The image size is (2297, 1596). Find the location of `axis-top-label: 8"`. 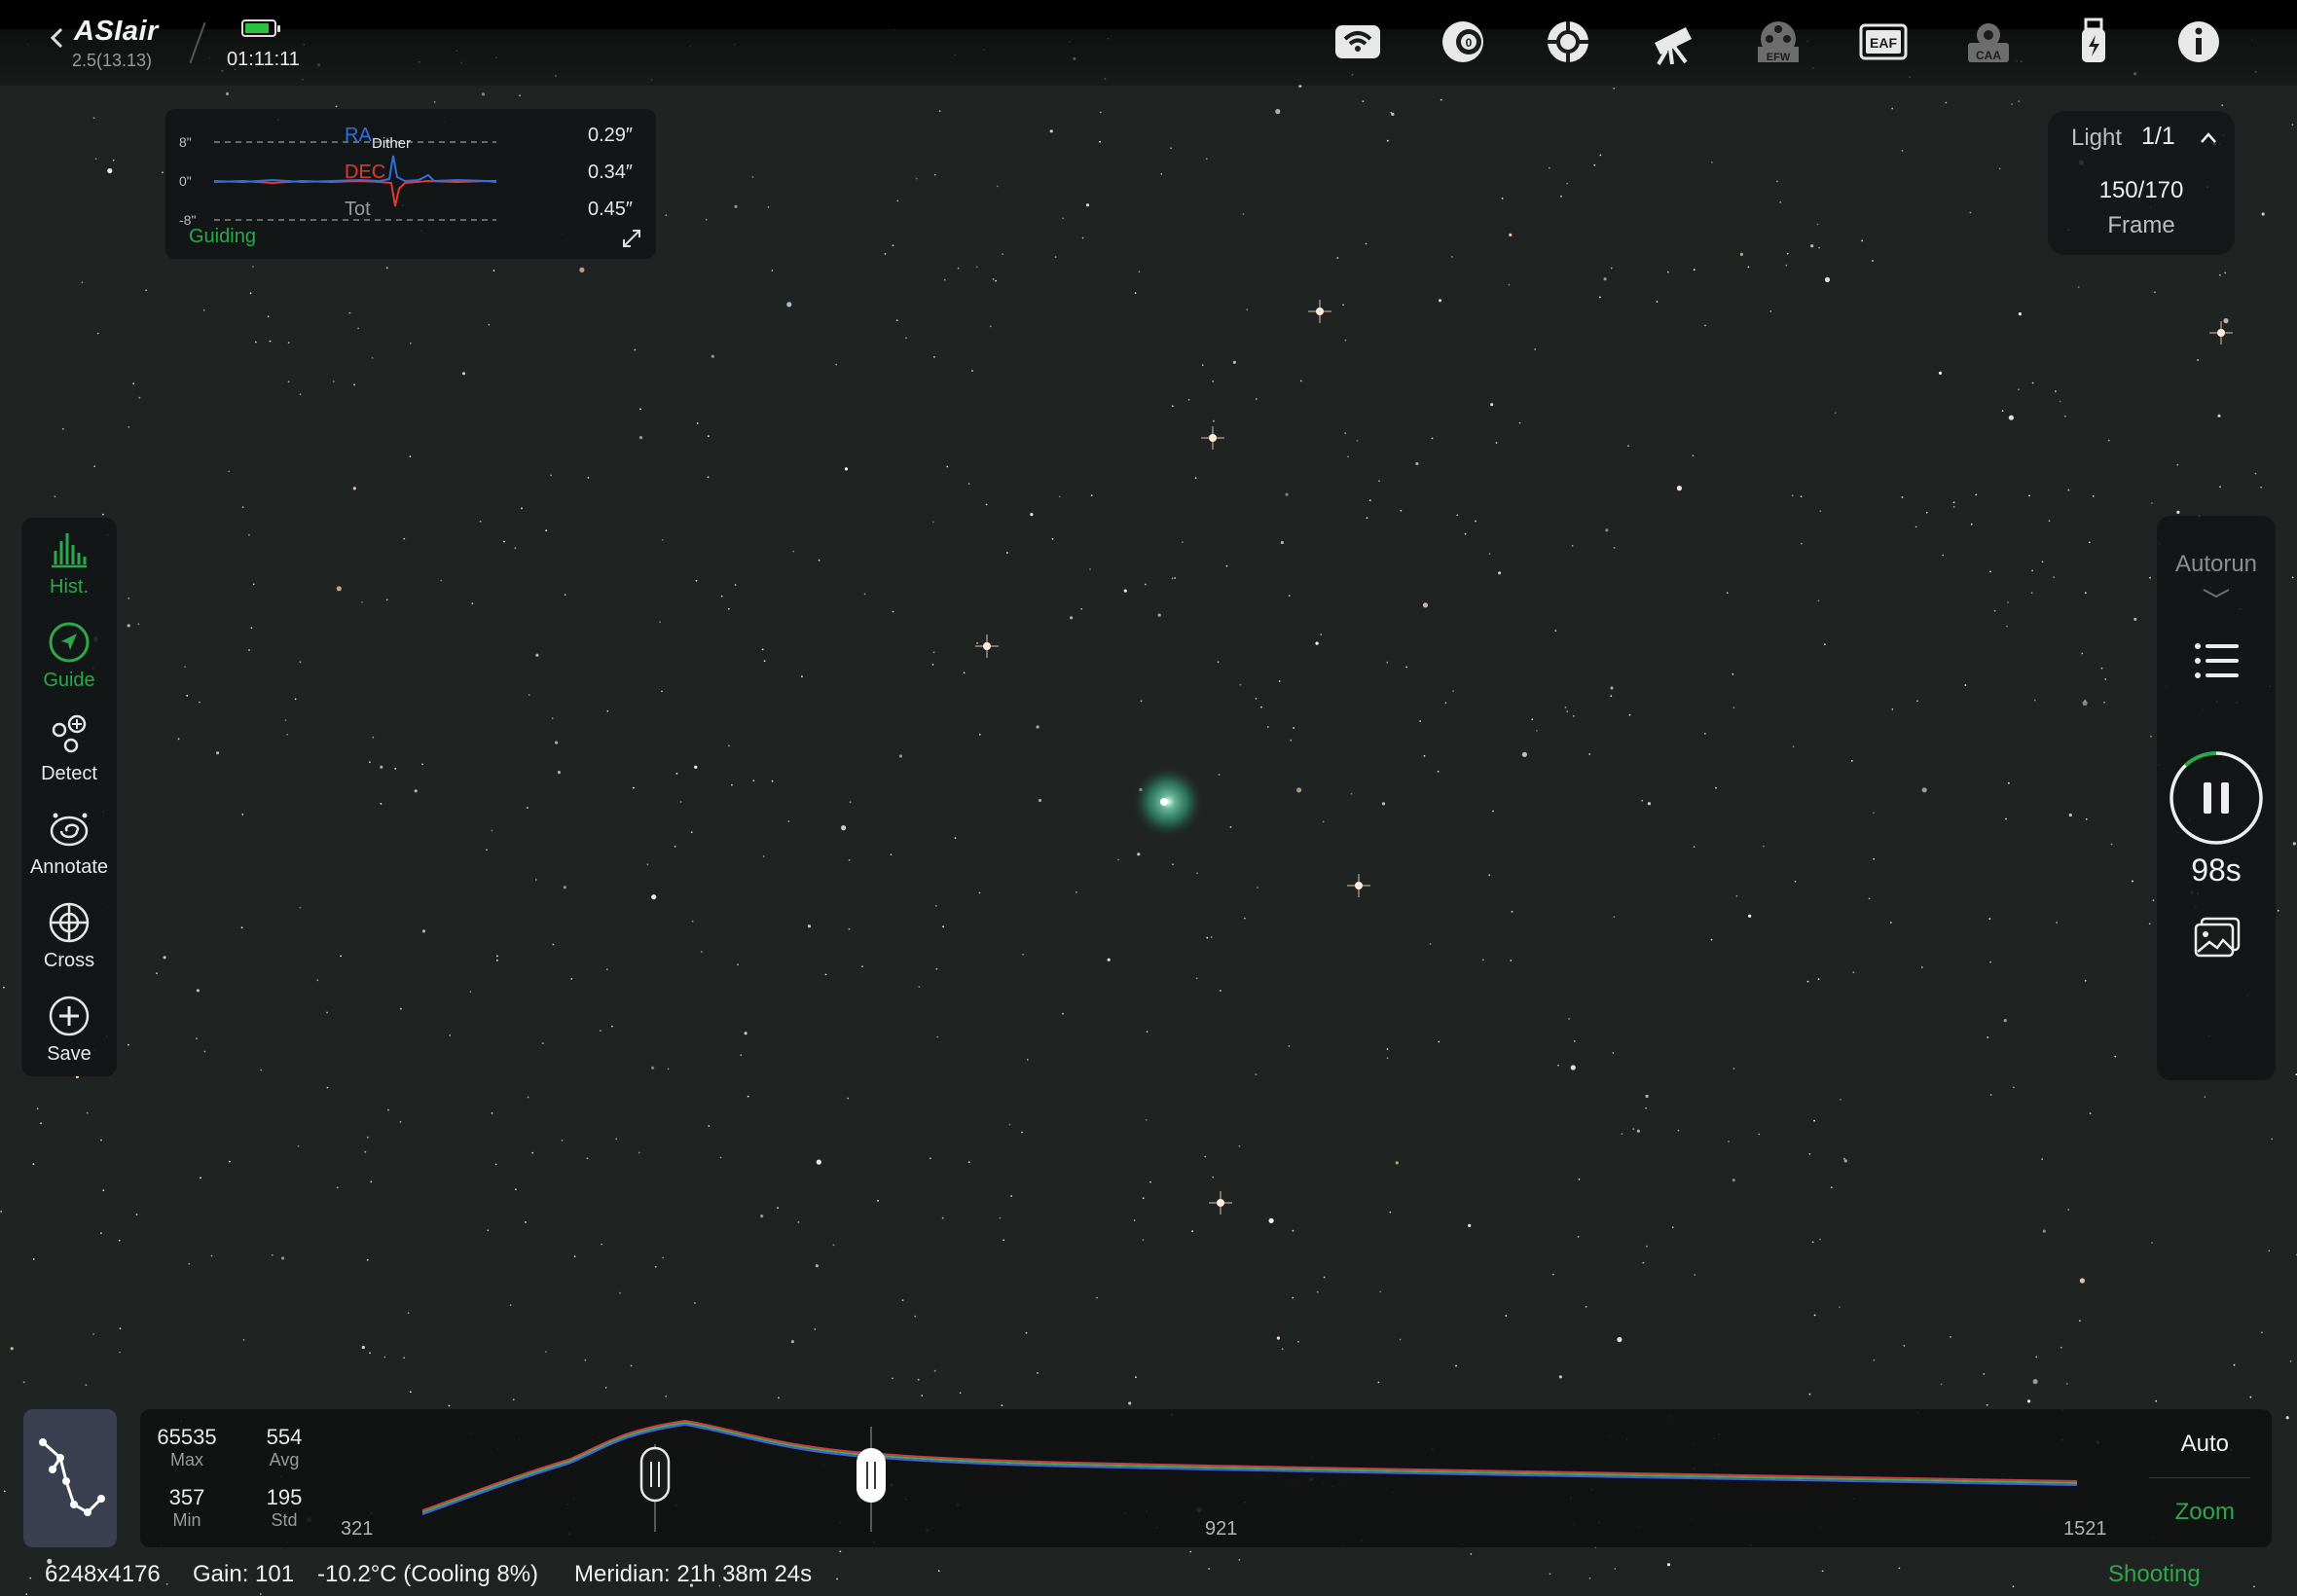

axis-top-label: 8" is located at coordinates (185, 142).